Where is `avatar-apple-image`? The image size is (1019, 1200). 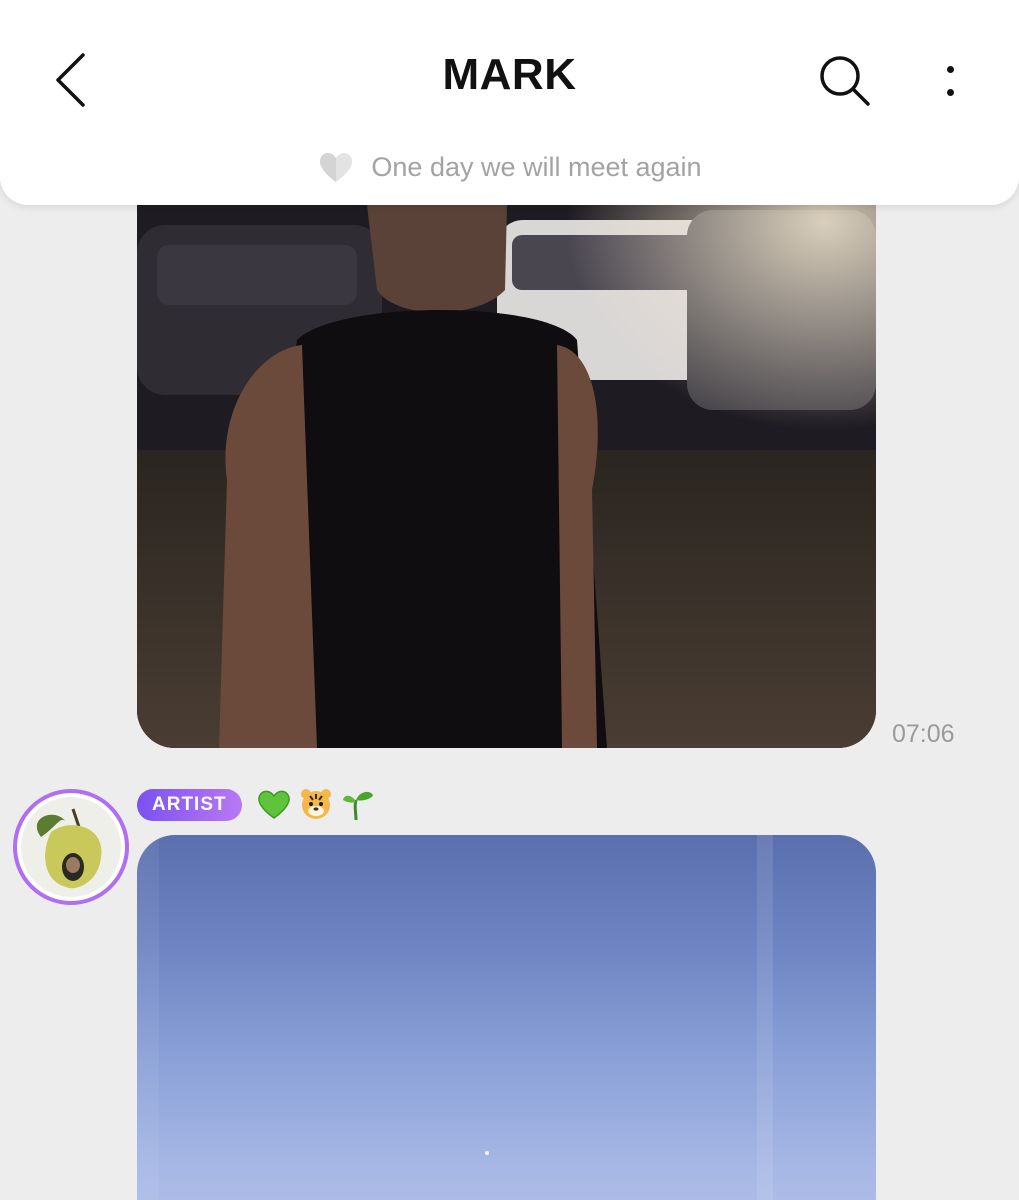 avatar-apple-image is located at coordinates (71, 847).